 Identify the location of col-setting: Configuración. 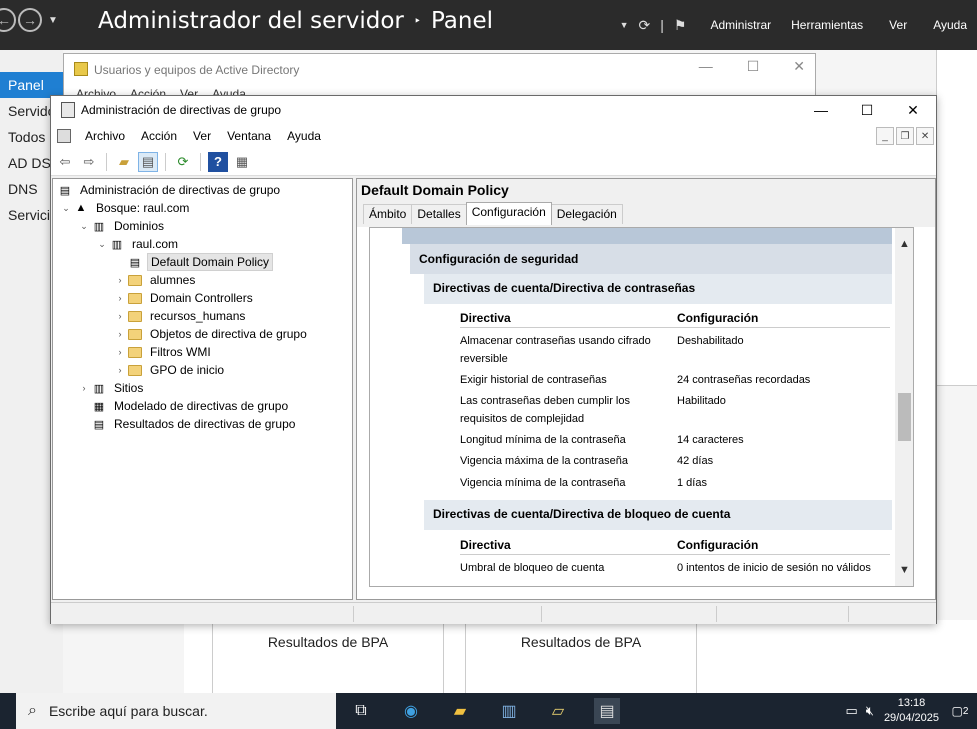
(718, 318).